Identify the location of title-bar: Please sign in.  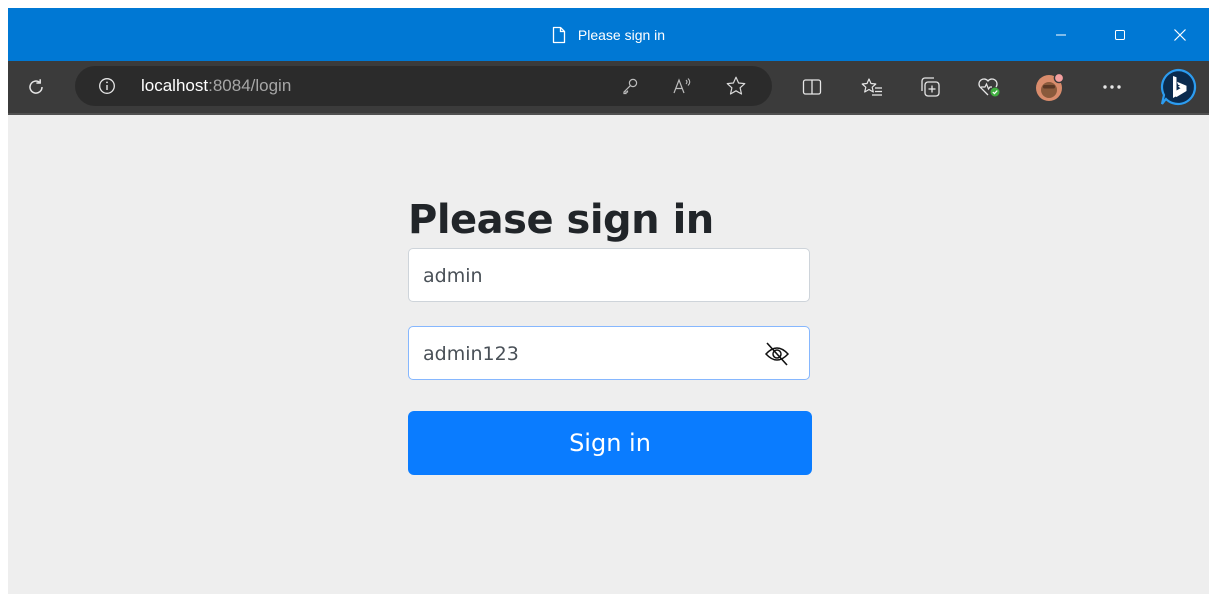
(608, 34).